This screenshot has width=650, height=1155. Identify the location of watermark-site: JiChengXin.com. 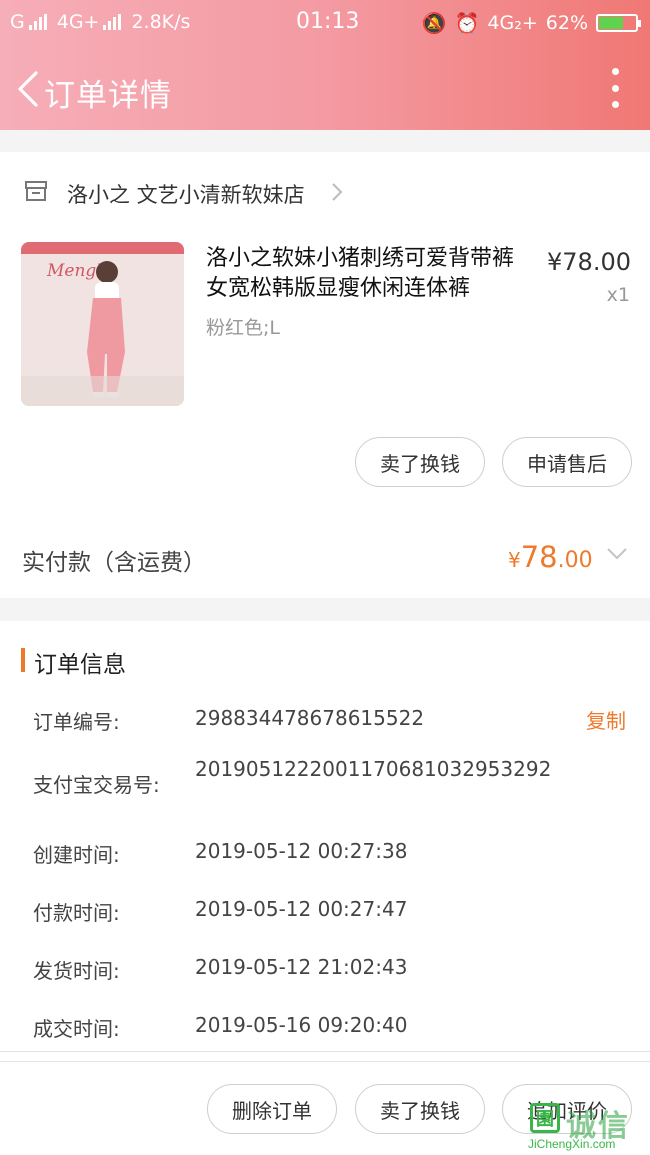
(572, 1144).